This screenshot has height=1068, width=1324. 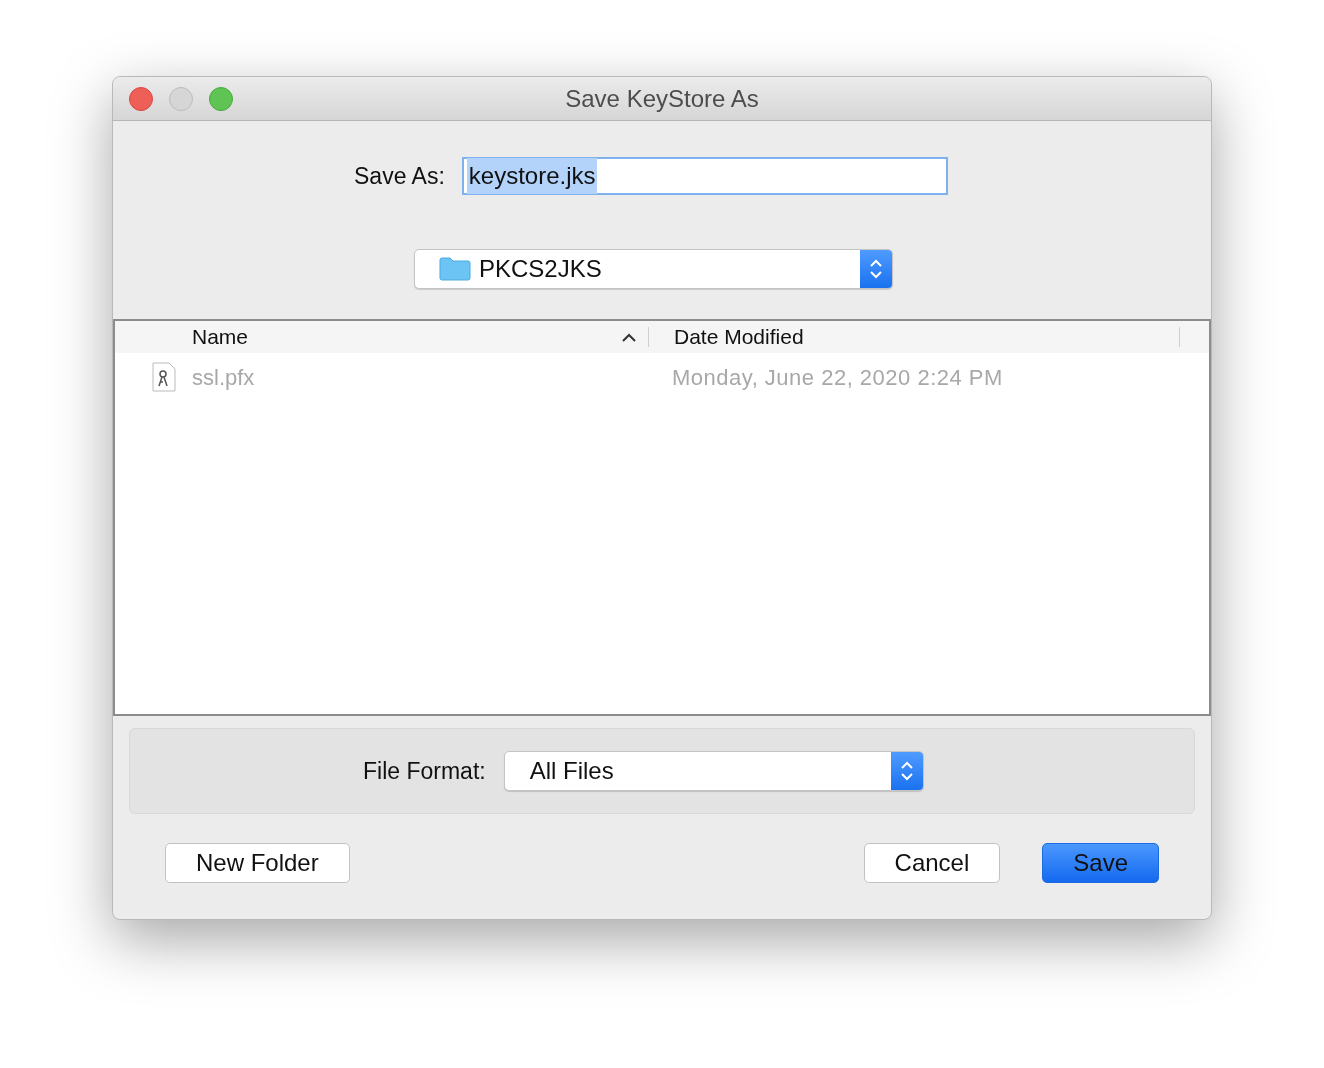 What do you see at coordinates (837, 377) in the screenshot?
I see `date-modified: Monday, June 22, 2020 2:24 PM` at bounding box center [837, 377].